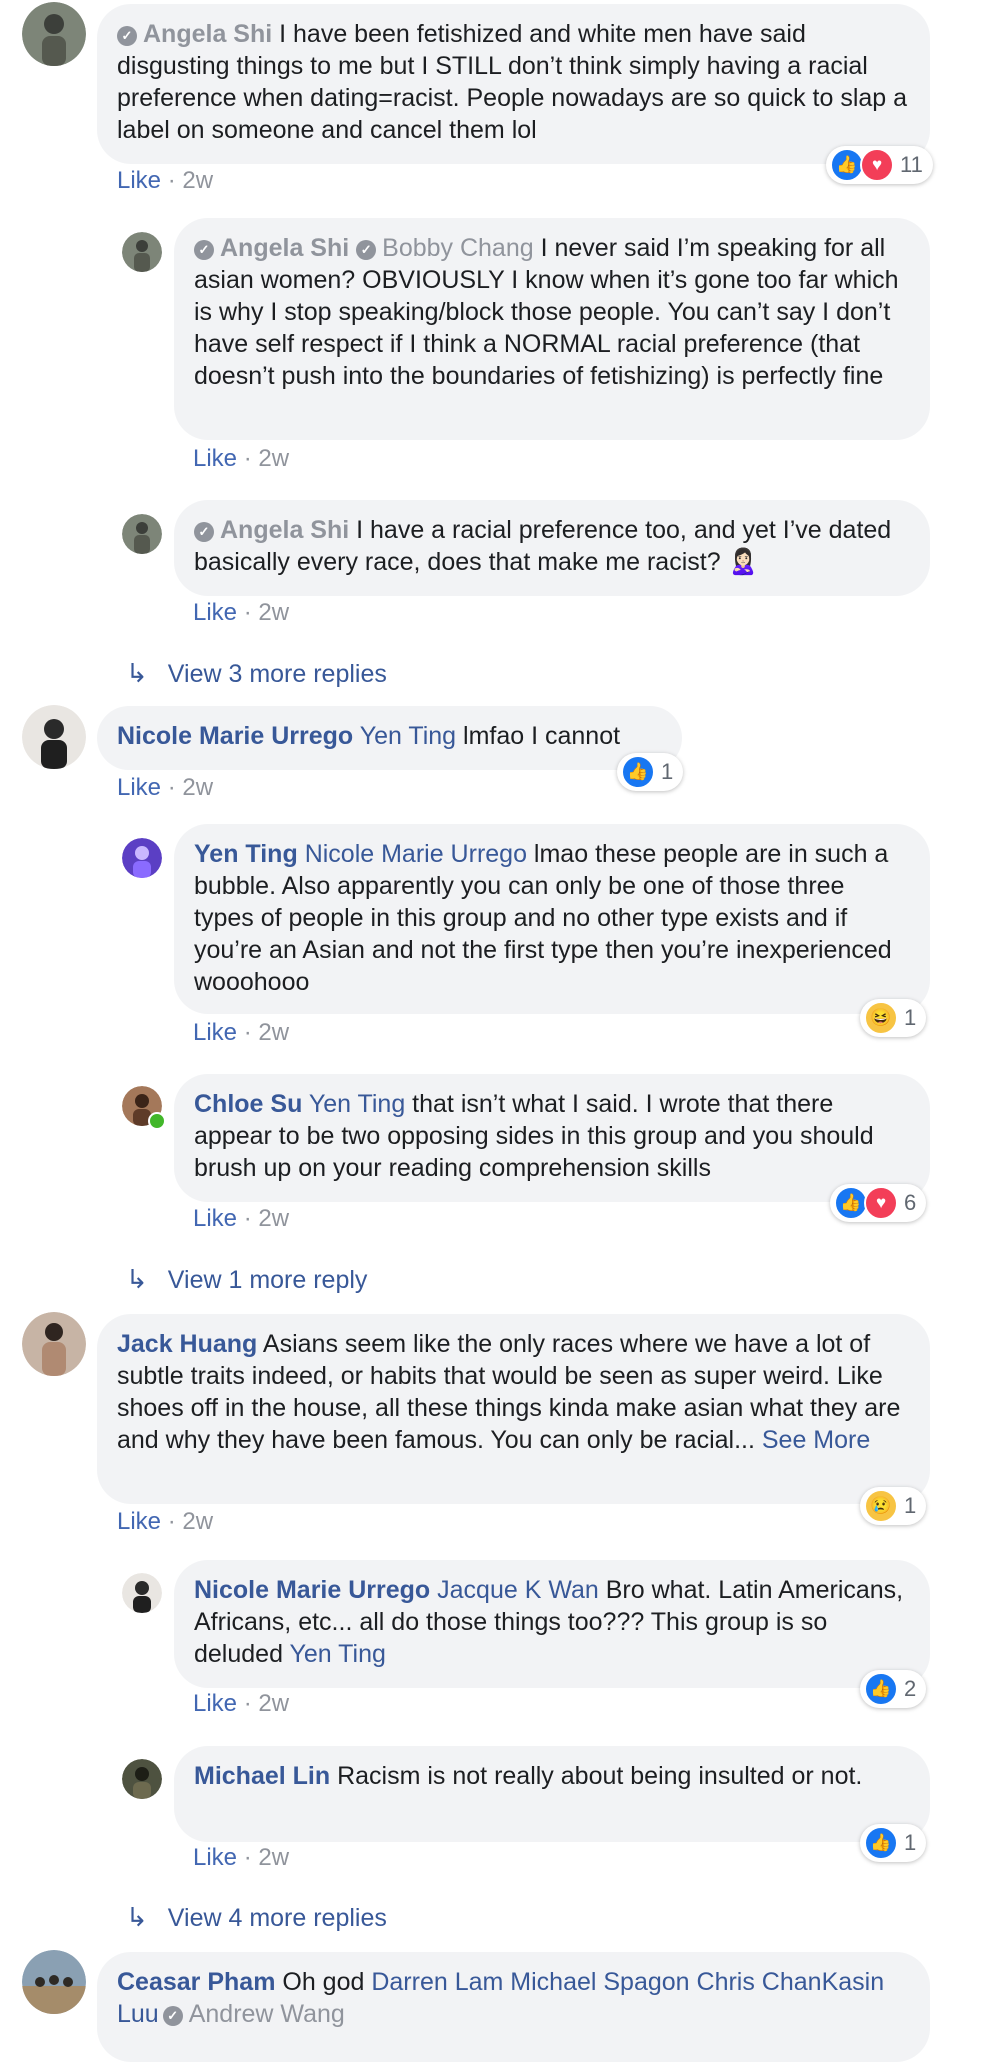  I want to click on mention: Nicole Marie Urrego, so click(416, 854).